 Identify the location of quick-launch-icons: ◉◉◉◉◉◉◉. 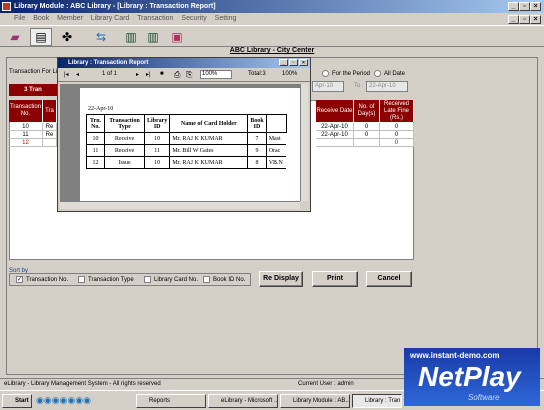
(84, 401).